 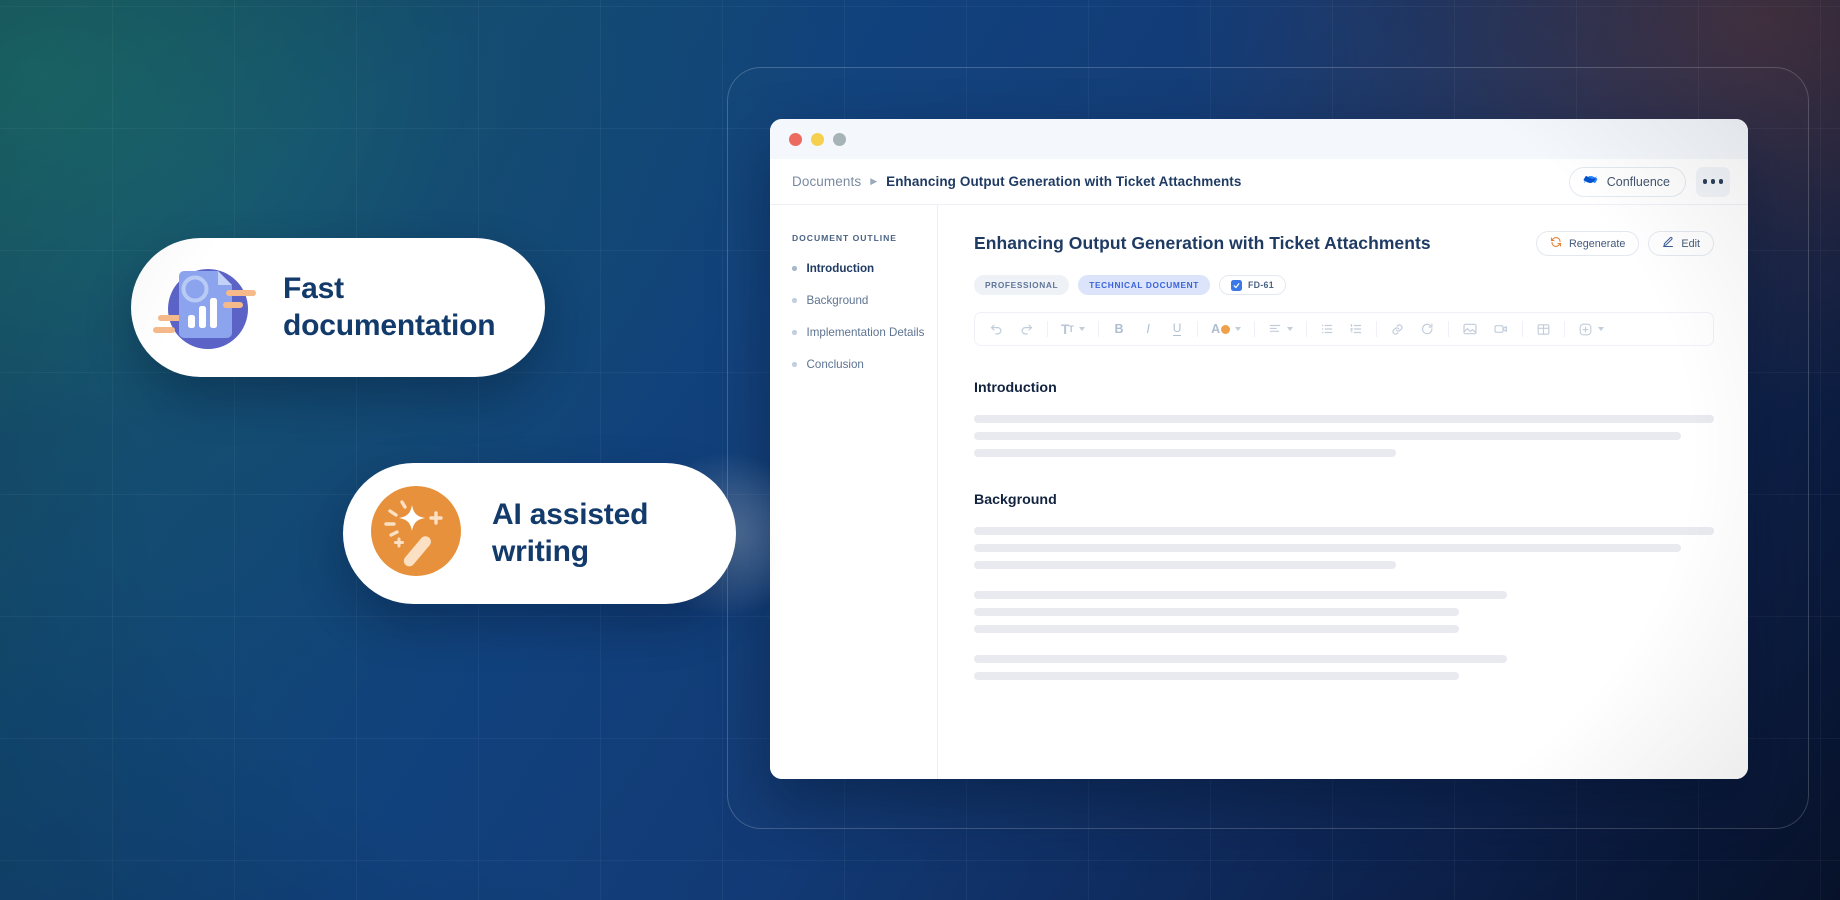 I want to click on image-icon, so click(x=1470, y=329).